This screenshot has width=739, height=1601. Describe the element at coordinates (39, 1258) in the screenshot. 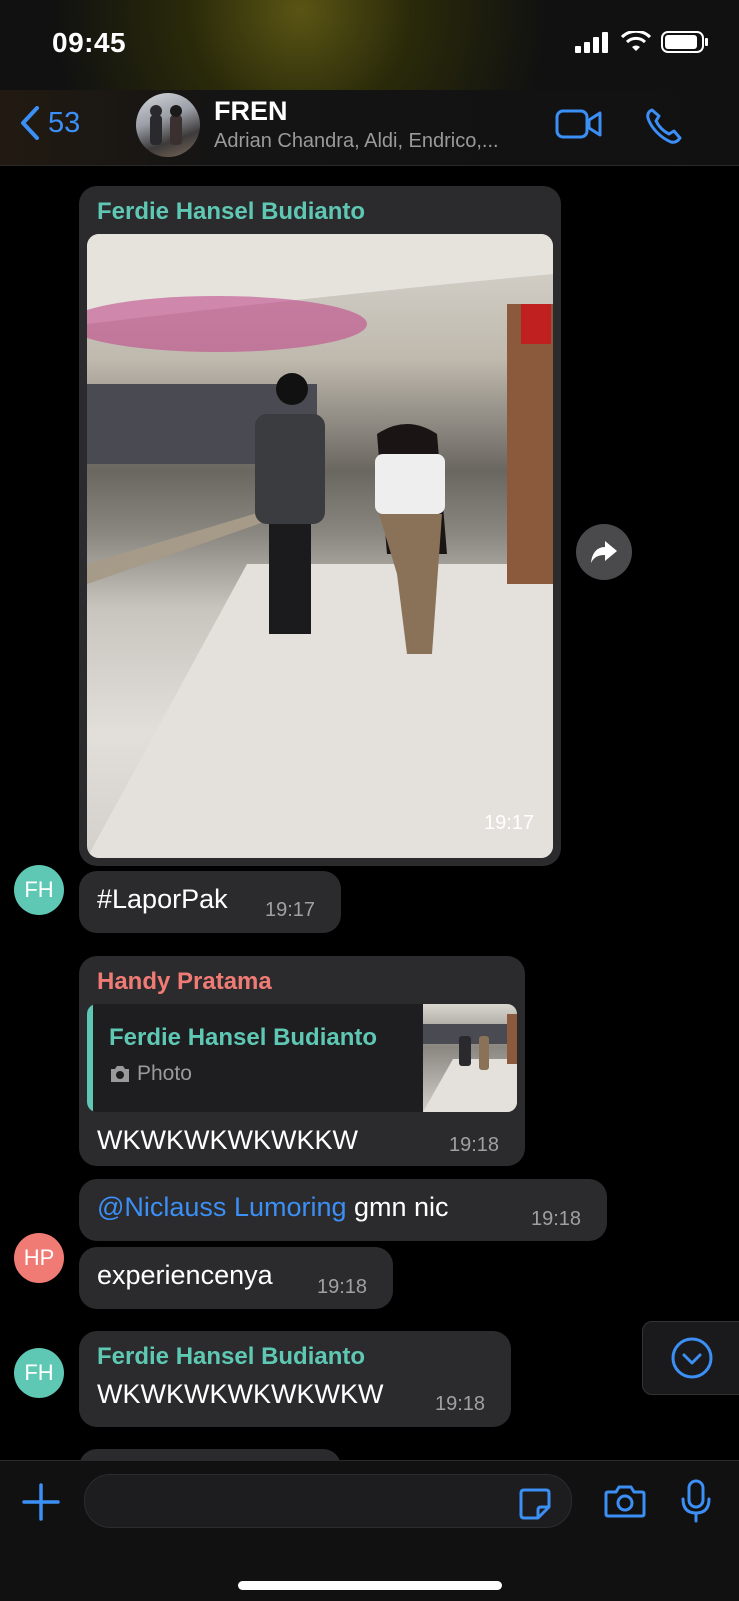

I see `avatar: HP` at that location.